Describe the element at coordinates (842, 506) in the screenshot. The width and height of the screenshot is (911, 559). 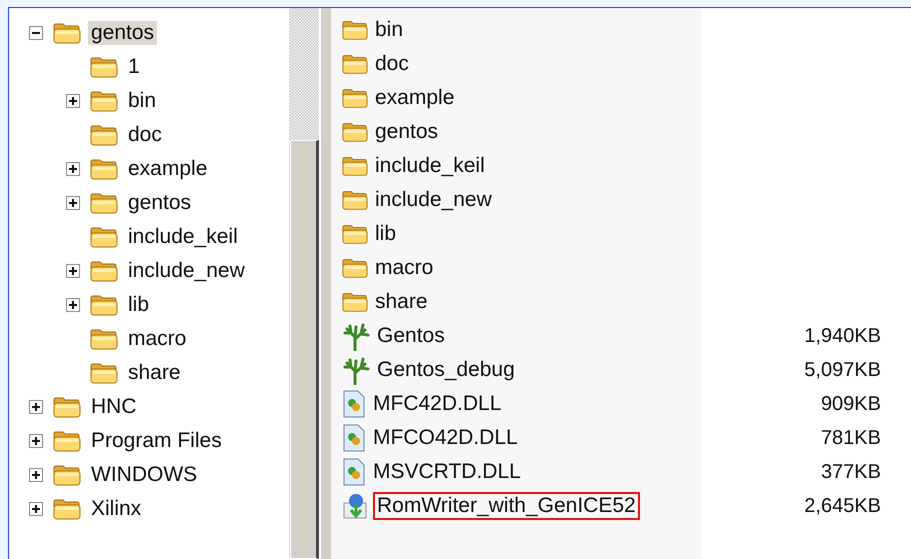
I see `file-size: 2,645KB` at that location.